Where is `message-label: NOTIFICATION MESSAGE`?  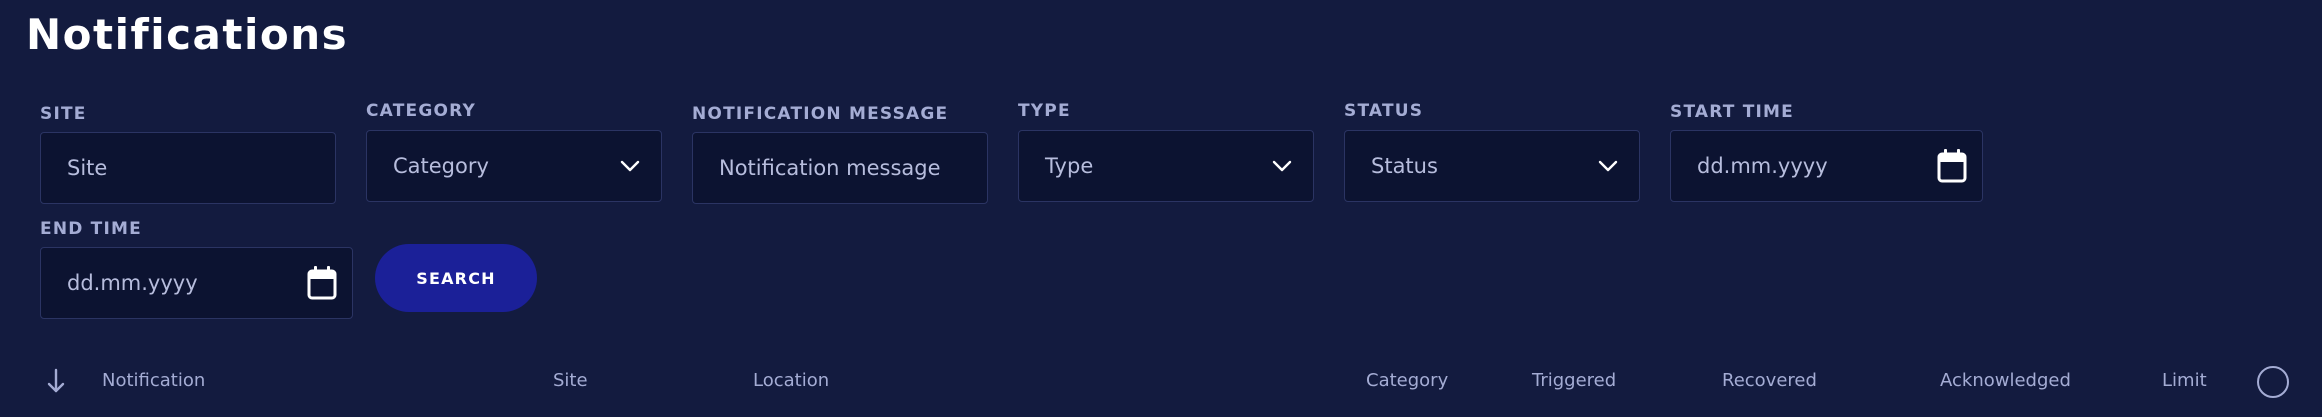 message-label: NOTIFICATION MESSAGE is located at coordinates (820, 114).